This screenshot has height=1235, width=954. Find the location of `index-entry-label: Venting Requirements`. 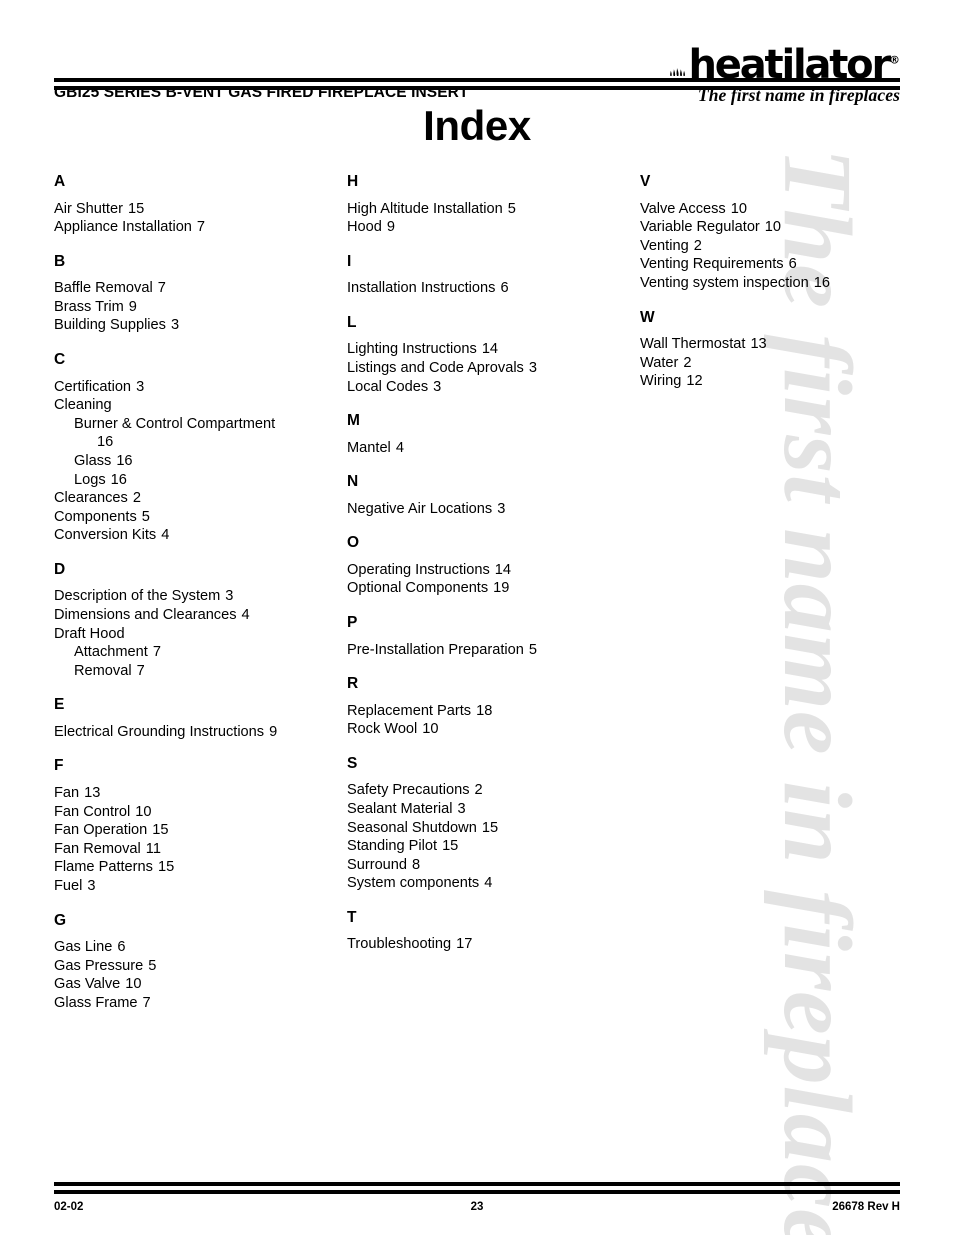

index-entry-label: Venting Requirements is located at coordinates (712, 264).